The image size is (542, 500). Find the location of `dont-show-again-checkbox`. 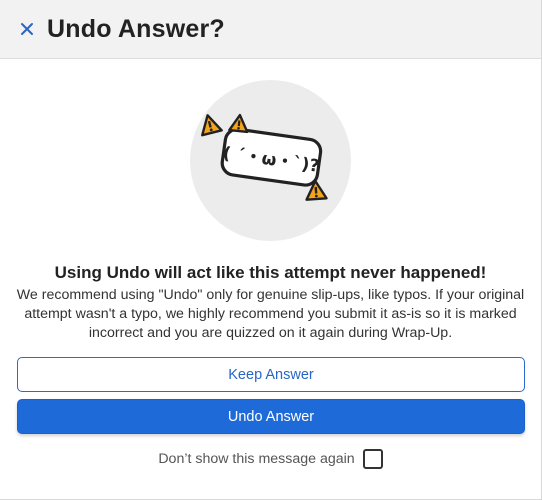

dont-show-again-checkbox is located at coordinates (372, 459).